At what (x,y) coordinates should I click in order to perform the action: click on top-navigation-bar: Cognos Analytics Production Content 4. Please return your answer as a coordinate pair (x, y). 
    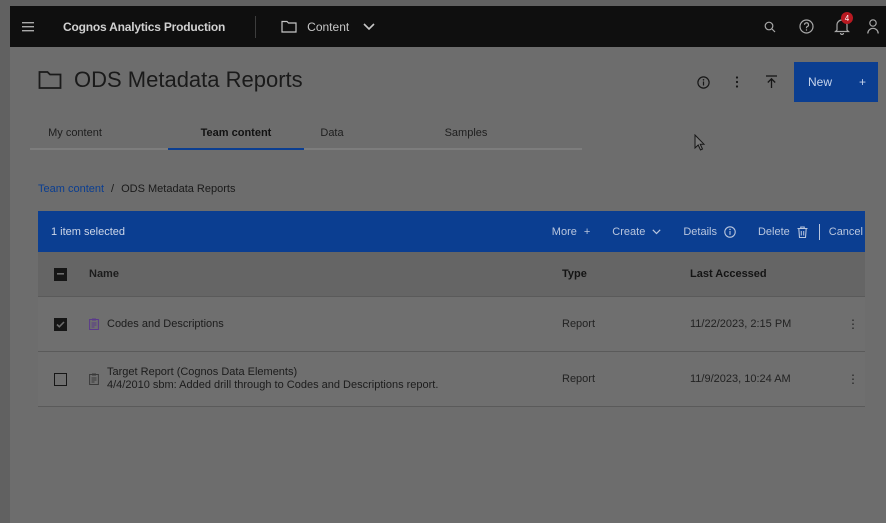
    Looking at the image, I should click on (448, 26).